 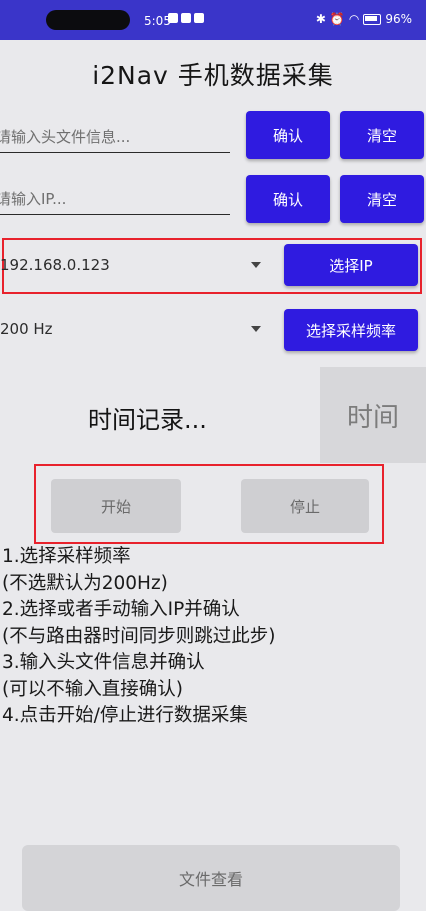 What do you see at coordinates (382, 135) in the screenshot?
I see `header-clear-button: 清空` at bounding box center [382, 135].